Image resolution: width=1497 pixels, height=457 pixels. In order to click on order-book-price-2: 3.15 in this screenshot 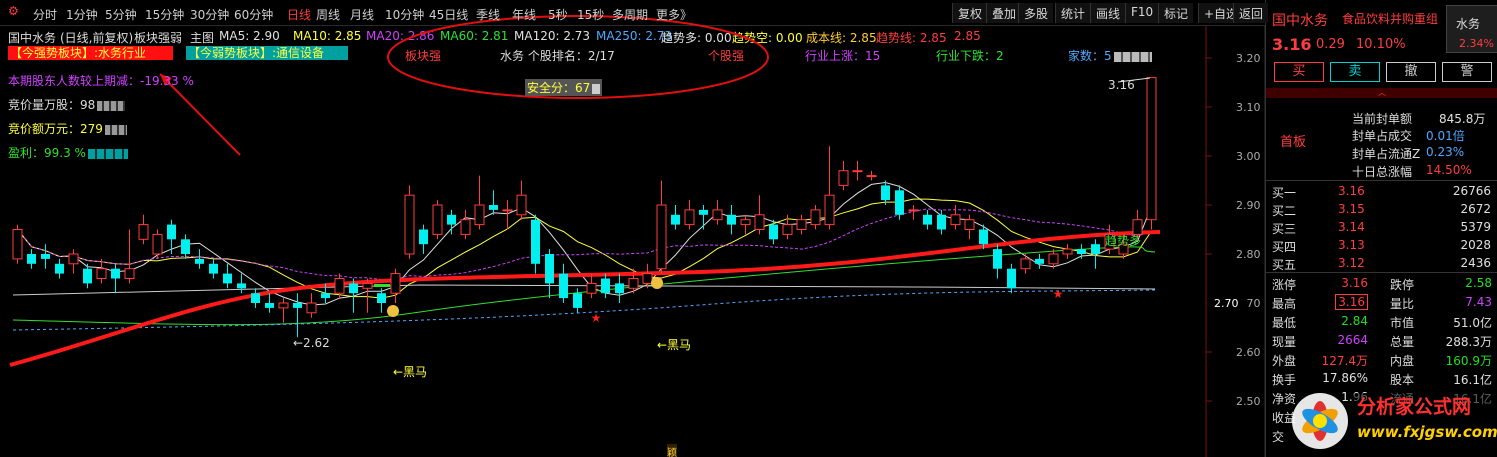, I will do `click(1351, 209)`.